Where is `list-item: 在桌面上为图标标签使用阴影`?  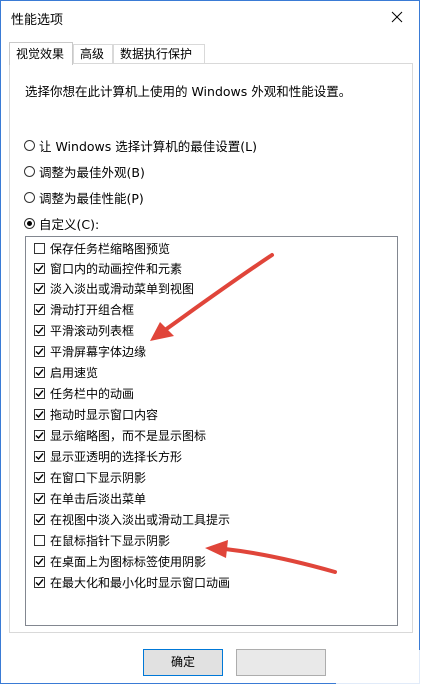
list-item: 在桌面上为图标标签使用阴影 is located at coordinates (120, 561).